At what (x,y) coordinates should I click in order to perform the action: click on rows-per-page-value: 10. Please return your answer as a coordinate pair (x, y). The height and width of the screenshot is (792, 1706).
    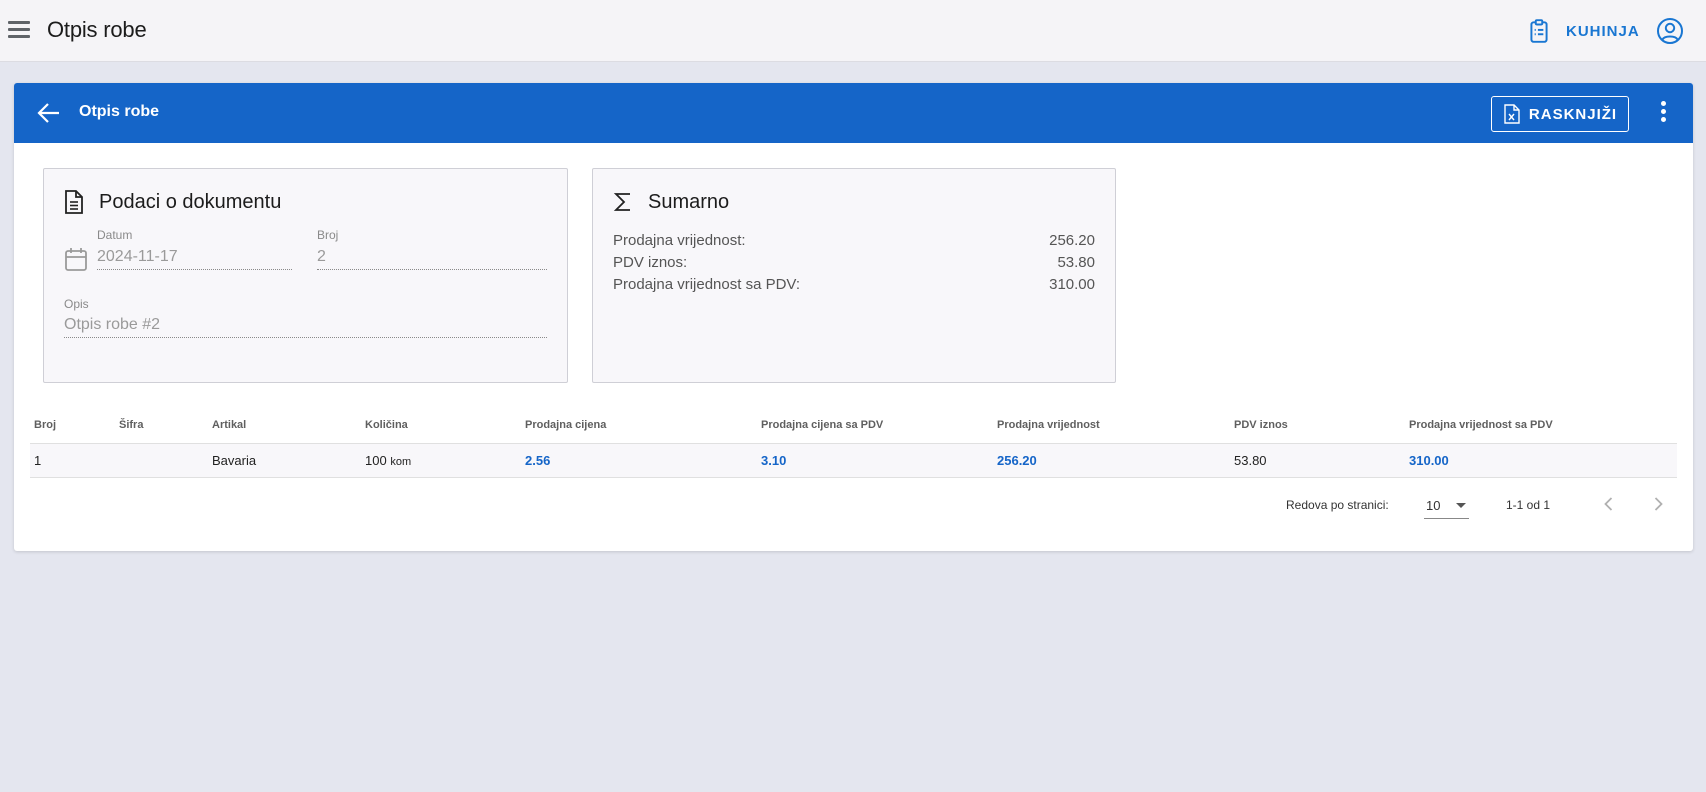
    Looking at the image, I should click on (1433, 505).